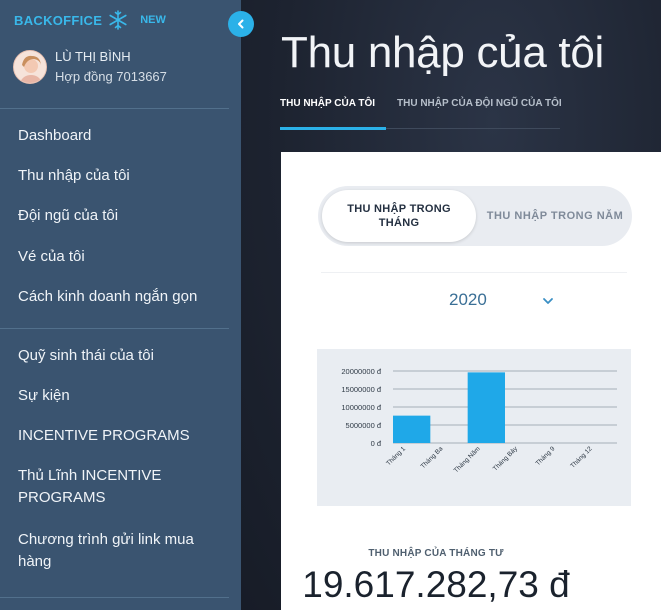  I want to click on brand-name: BACKOFFICE, so click(58, 20).